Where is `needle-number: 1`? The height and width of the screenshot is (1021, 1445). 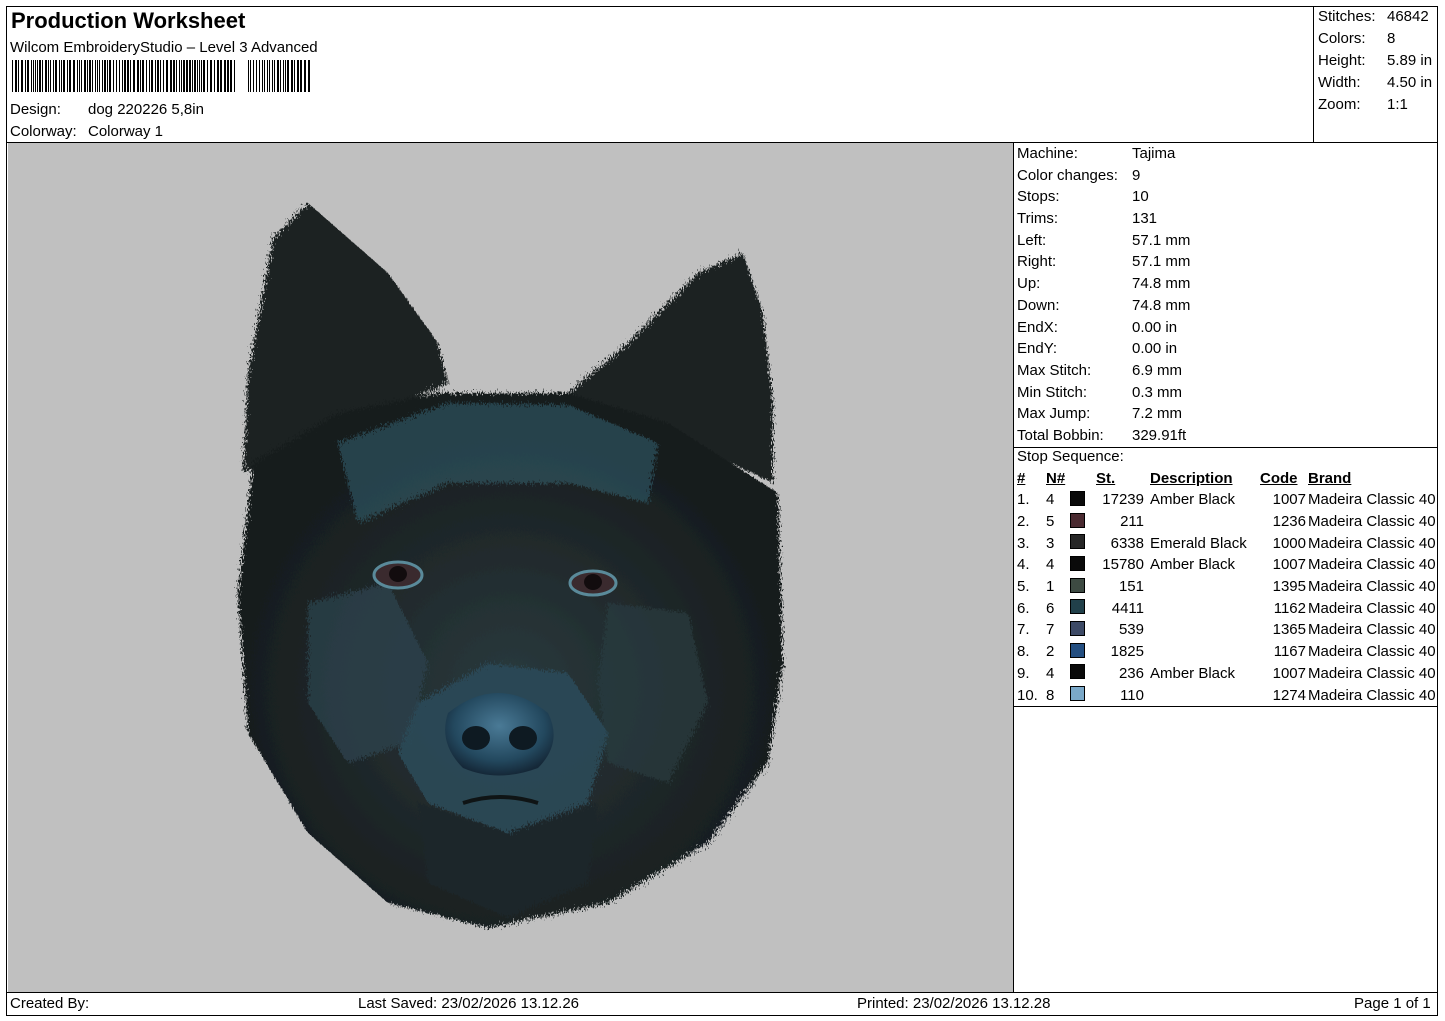
needle-number: 1 is located at coordinates (1050, 587).